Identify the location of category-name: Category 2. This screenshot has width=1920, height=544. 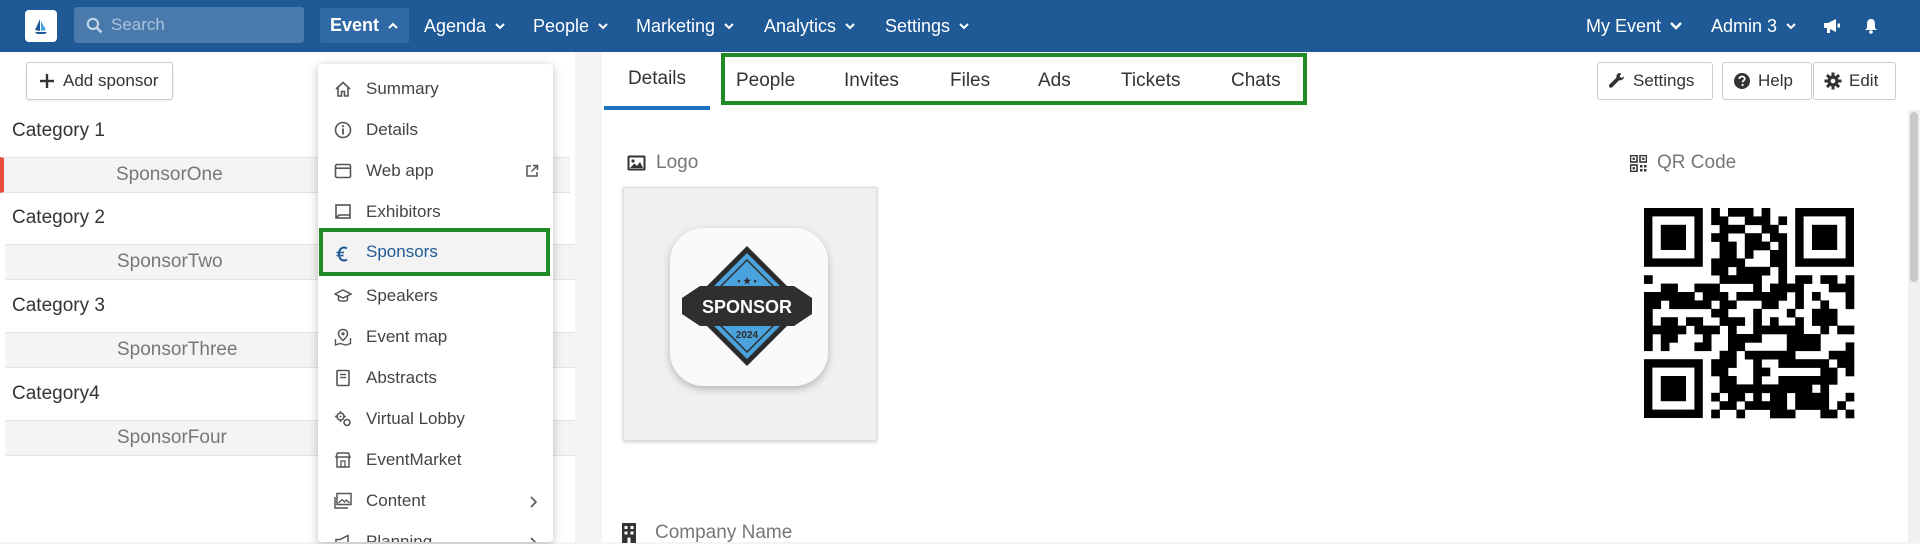
(58, 217).